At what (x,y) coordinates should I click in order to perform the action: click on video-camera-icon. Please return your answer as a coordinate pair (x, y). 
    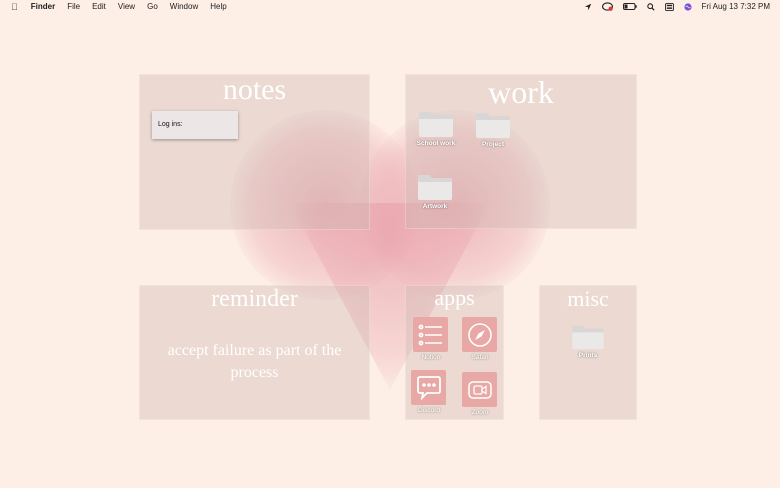
    Looking at the image, I should click on (479, 389).